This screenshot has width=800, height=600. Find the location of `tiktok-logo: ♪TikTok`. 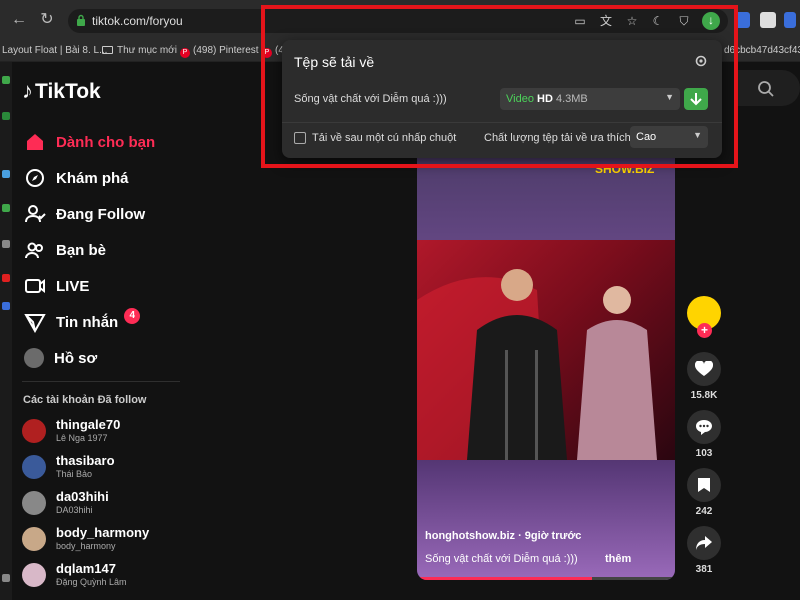

tiktok-logo: ♪TikTok is located at coordinates (61, 91).